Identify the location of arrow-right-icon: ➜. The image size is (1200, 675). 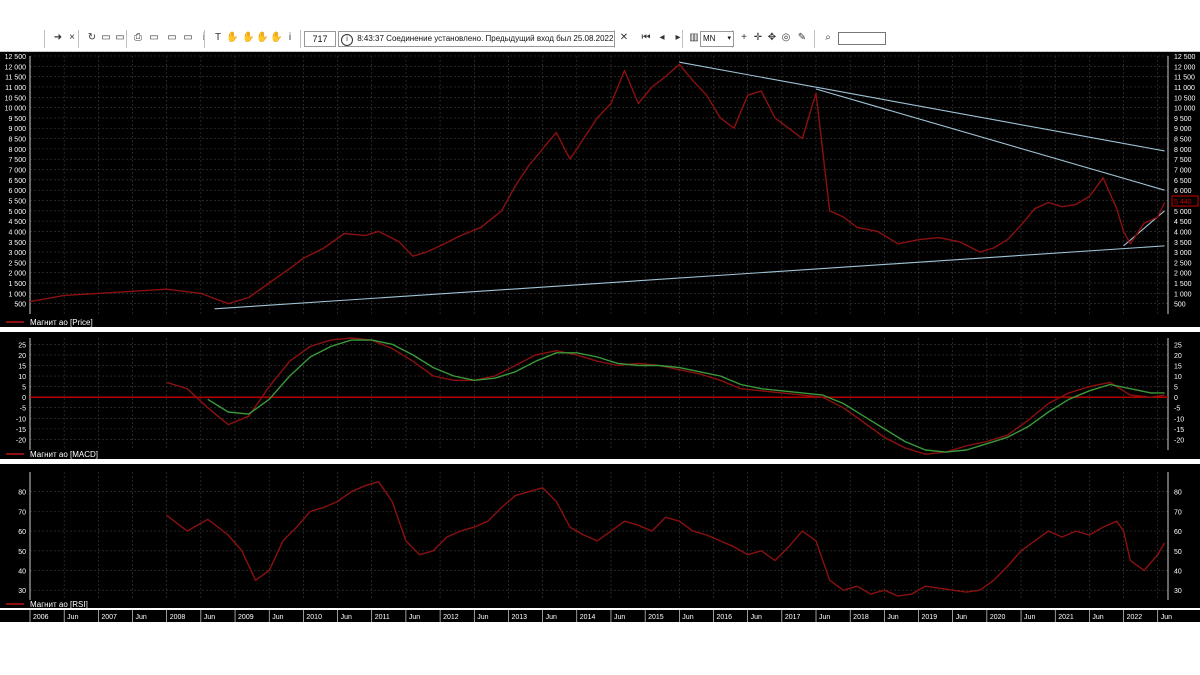
(58, 38).